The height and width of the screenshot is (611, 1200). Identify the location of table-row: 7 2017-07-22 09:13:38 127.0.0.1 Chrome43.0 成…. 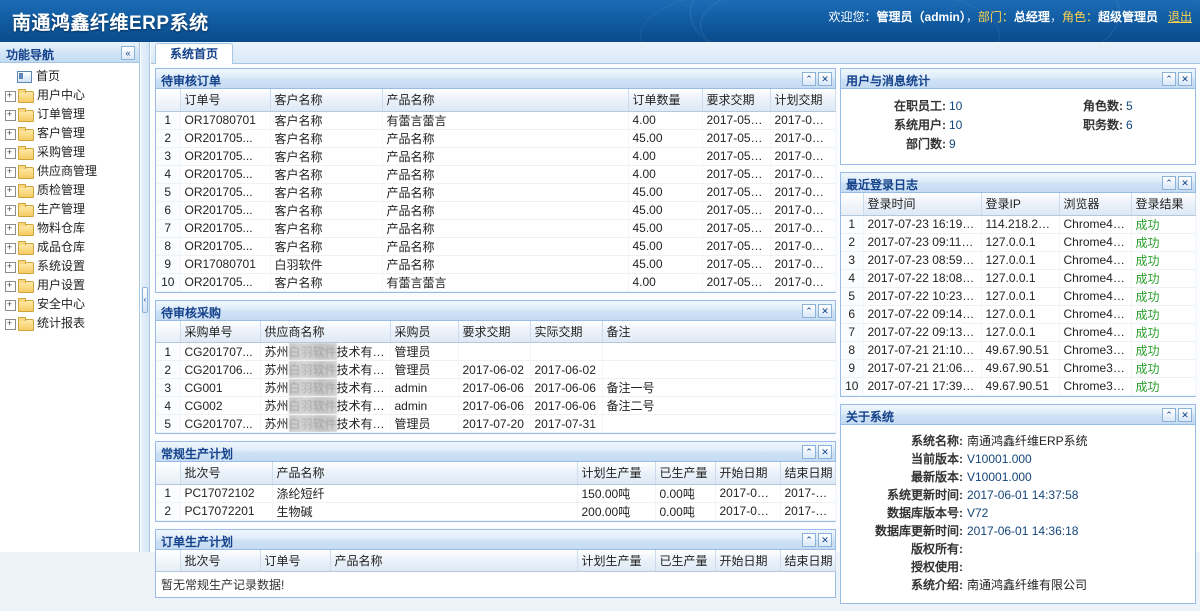
(1018, 332).